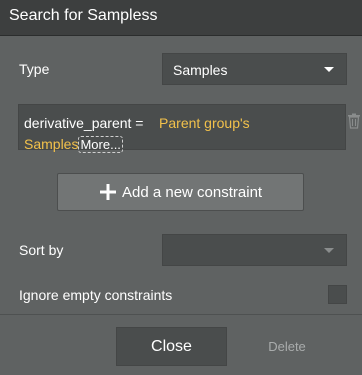 The width and height of the screenshot is (362, 375). Describe the element at coordinates (96, 295) in the screenshot. I see `ignore-empty-label: Ignore empty constraints` at that location.